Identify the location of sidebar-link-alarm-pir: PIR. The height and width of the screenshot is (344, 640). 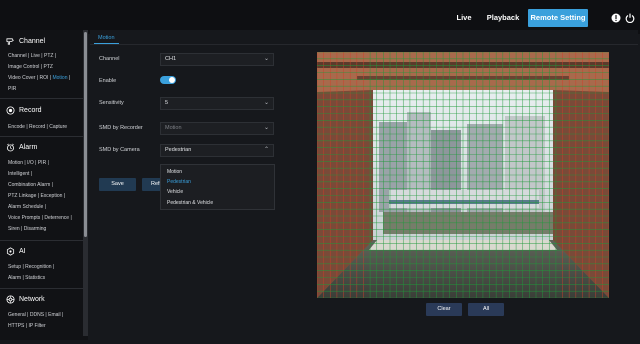
(42, 163).